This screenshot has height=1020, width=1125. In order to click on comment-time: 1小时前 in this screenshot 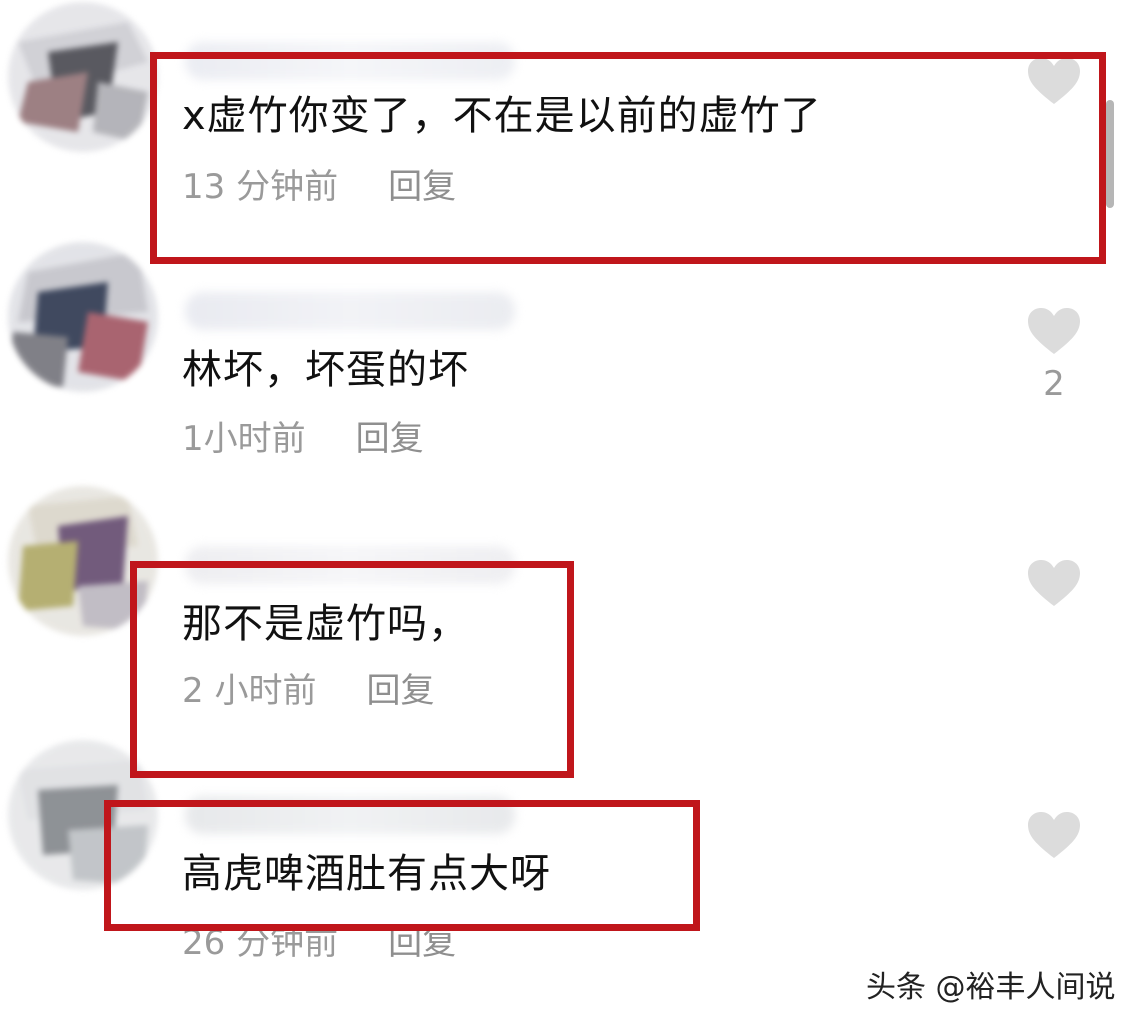, I will do `click(244, 439)`.